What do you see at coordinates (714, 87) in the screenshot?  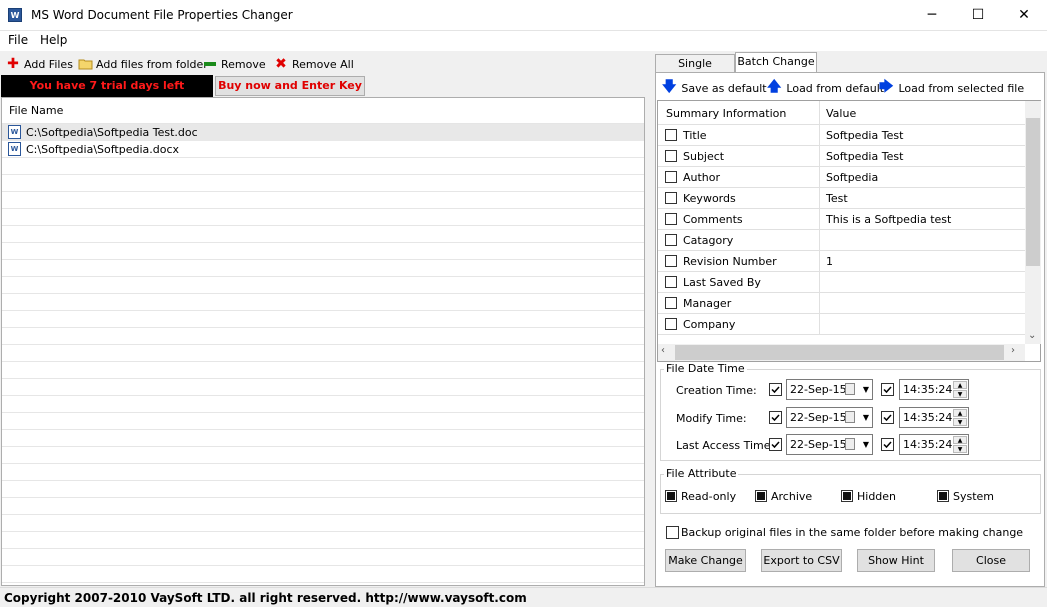 I see `save-default-button: 🡇 Save as default` at bounding box center [714, 87].